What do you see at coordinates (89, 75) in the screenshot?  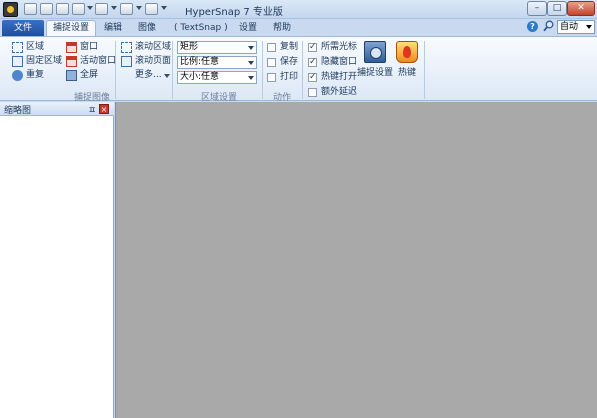 I see `capture-fullscreen-label: 全屏` at bounding box center [89, 75].